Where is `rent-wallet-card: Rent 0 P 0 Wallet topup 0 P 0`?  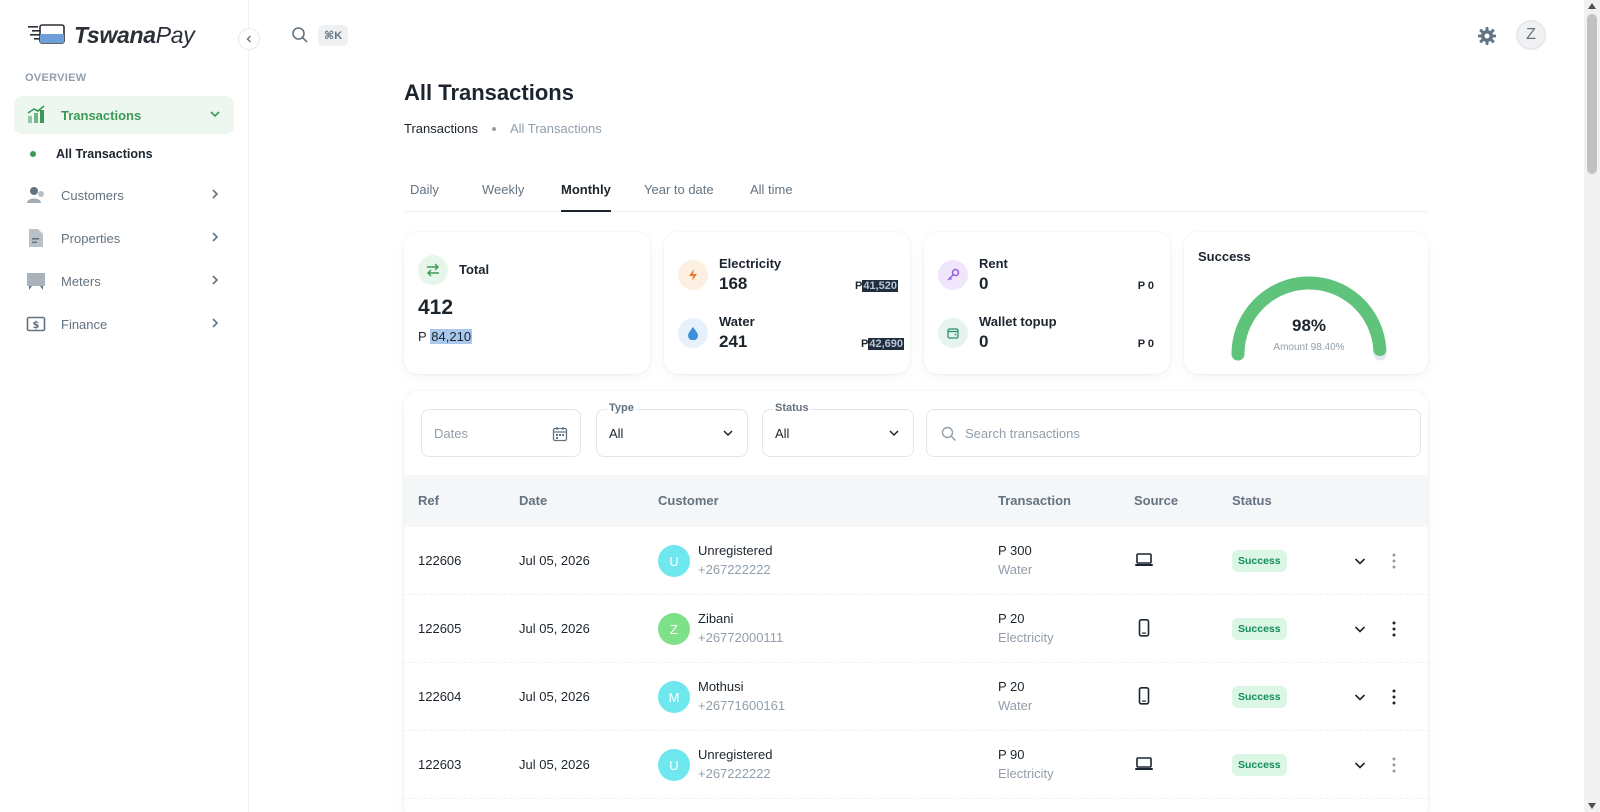 rent-wallet-card: Rent 0 P 0 Wallet topup 0 P 0 is located at coordinates (1047, 303).